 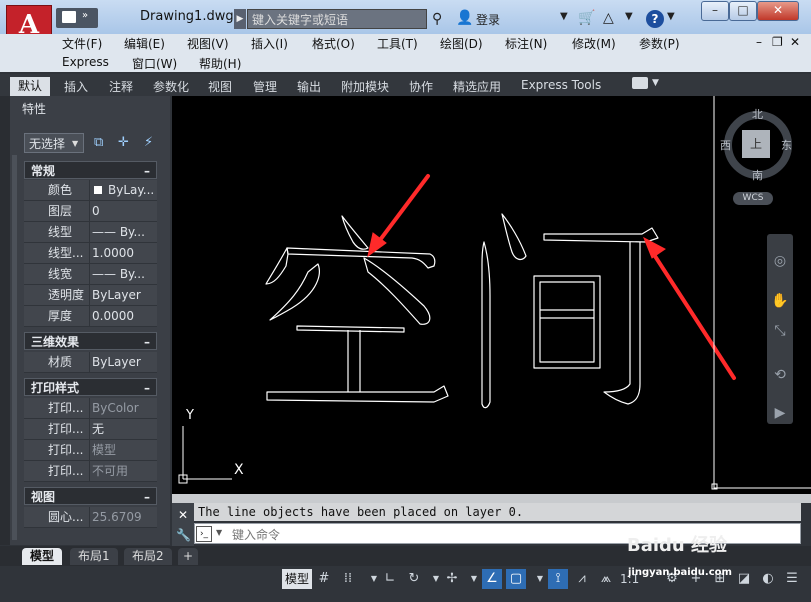 What do you see at coordinates (390, 579) in the screenshot?
I see `ortho-icon: ∟` at bounding box center [390, 579].